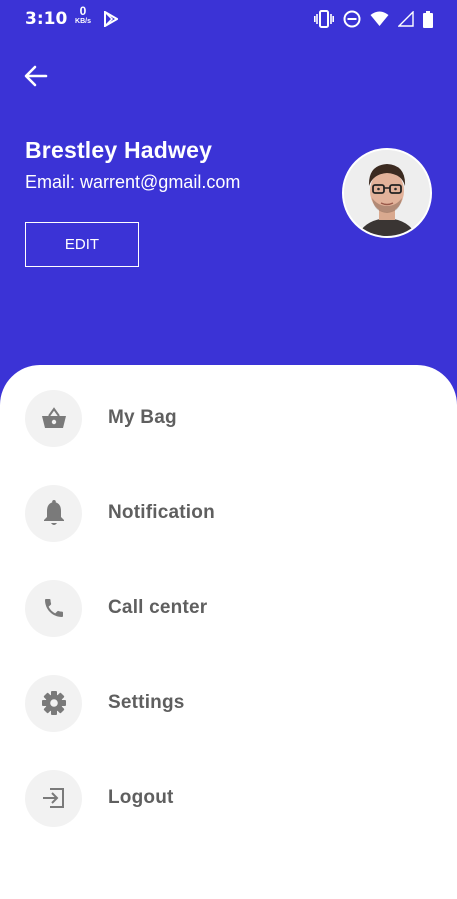 The height and width of the screenshot is (899, 457). What do you see at coordinates (53, 418) in the screenshot?
I see `basket-icon` at bounding box center [53, 418].